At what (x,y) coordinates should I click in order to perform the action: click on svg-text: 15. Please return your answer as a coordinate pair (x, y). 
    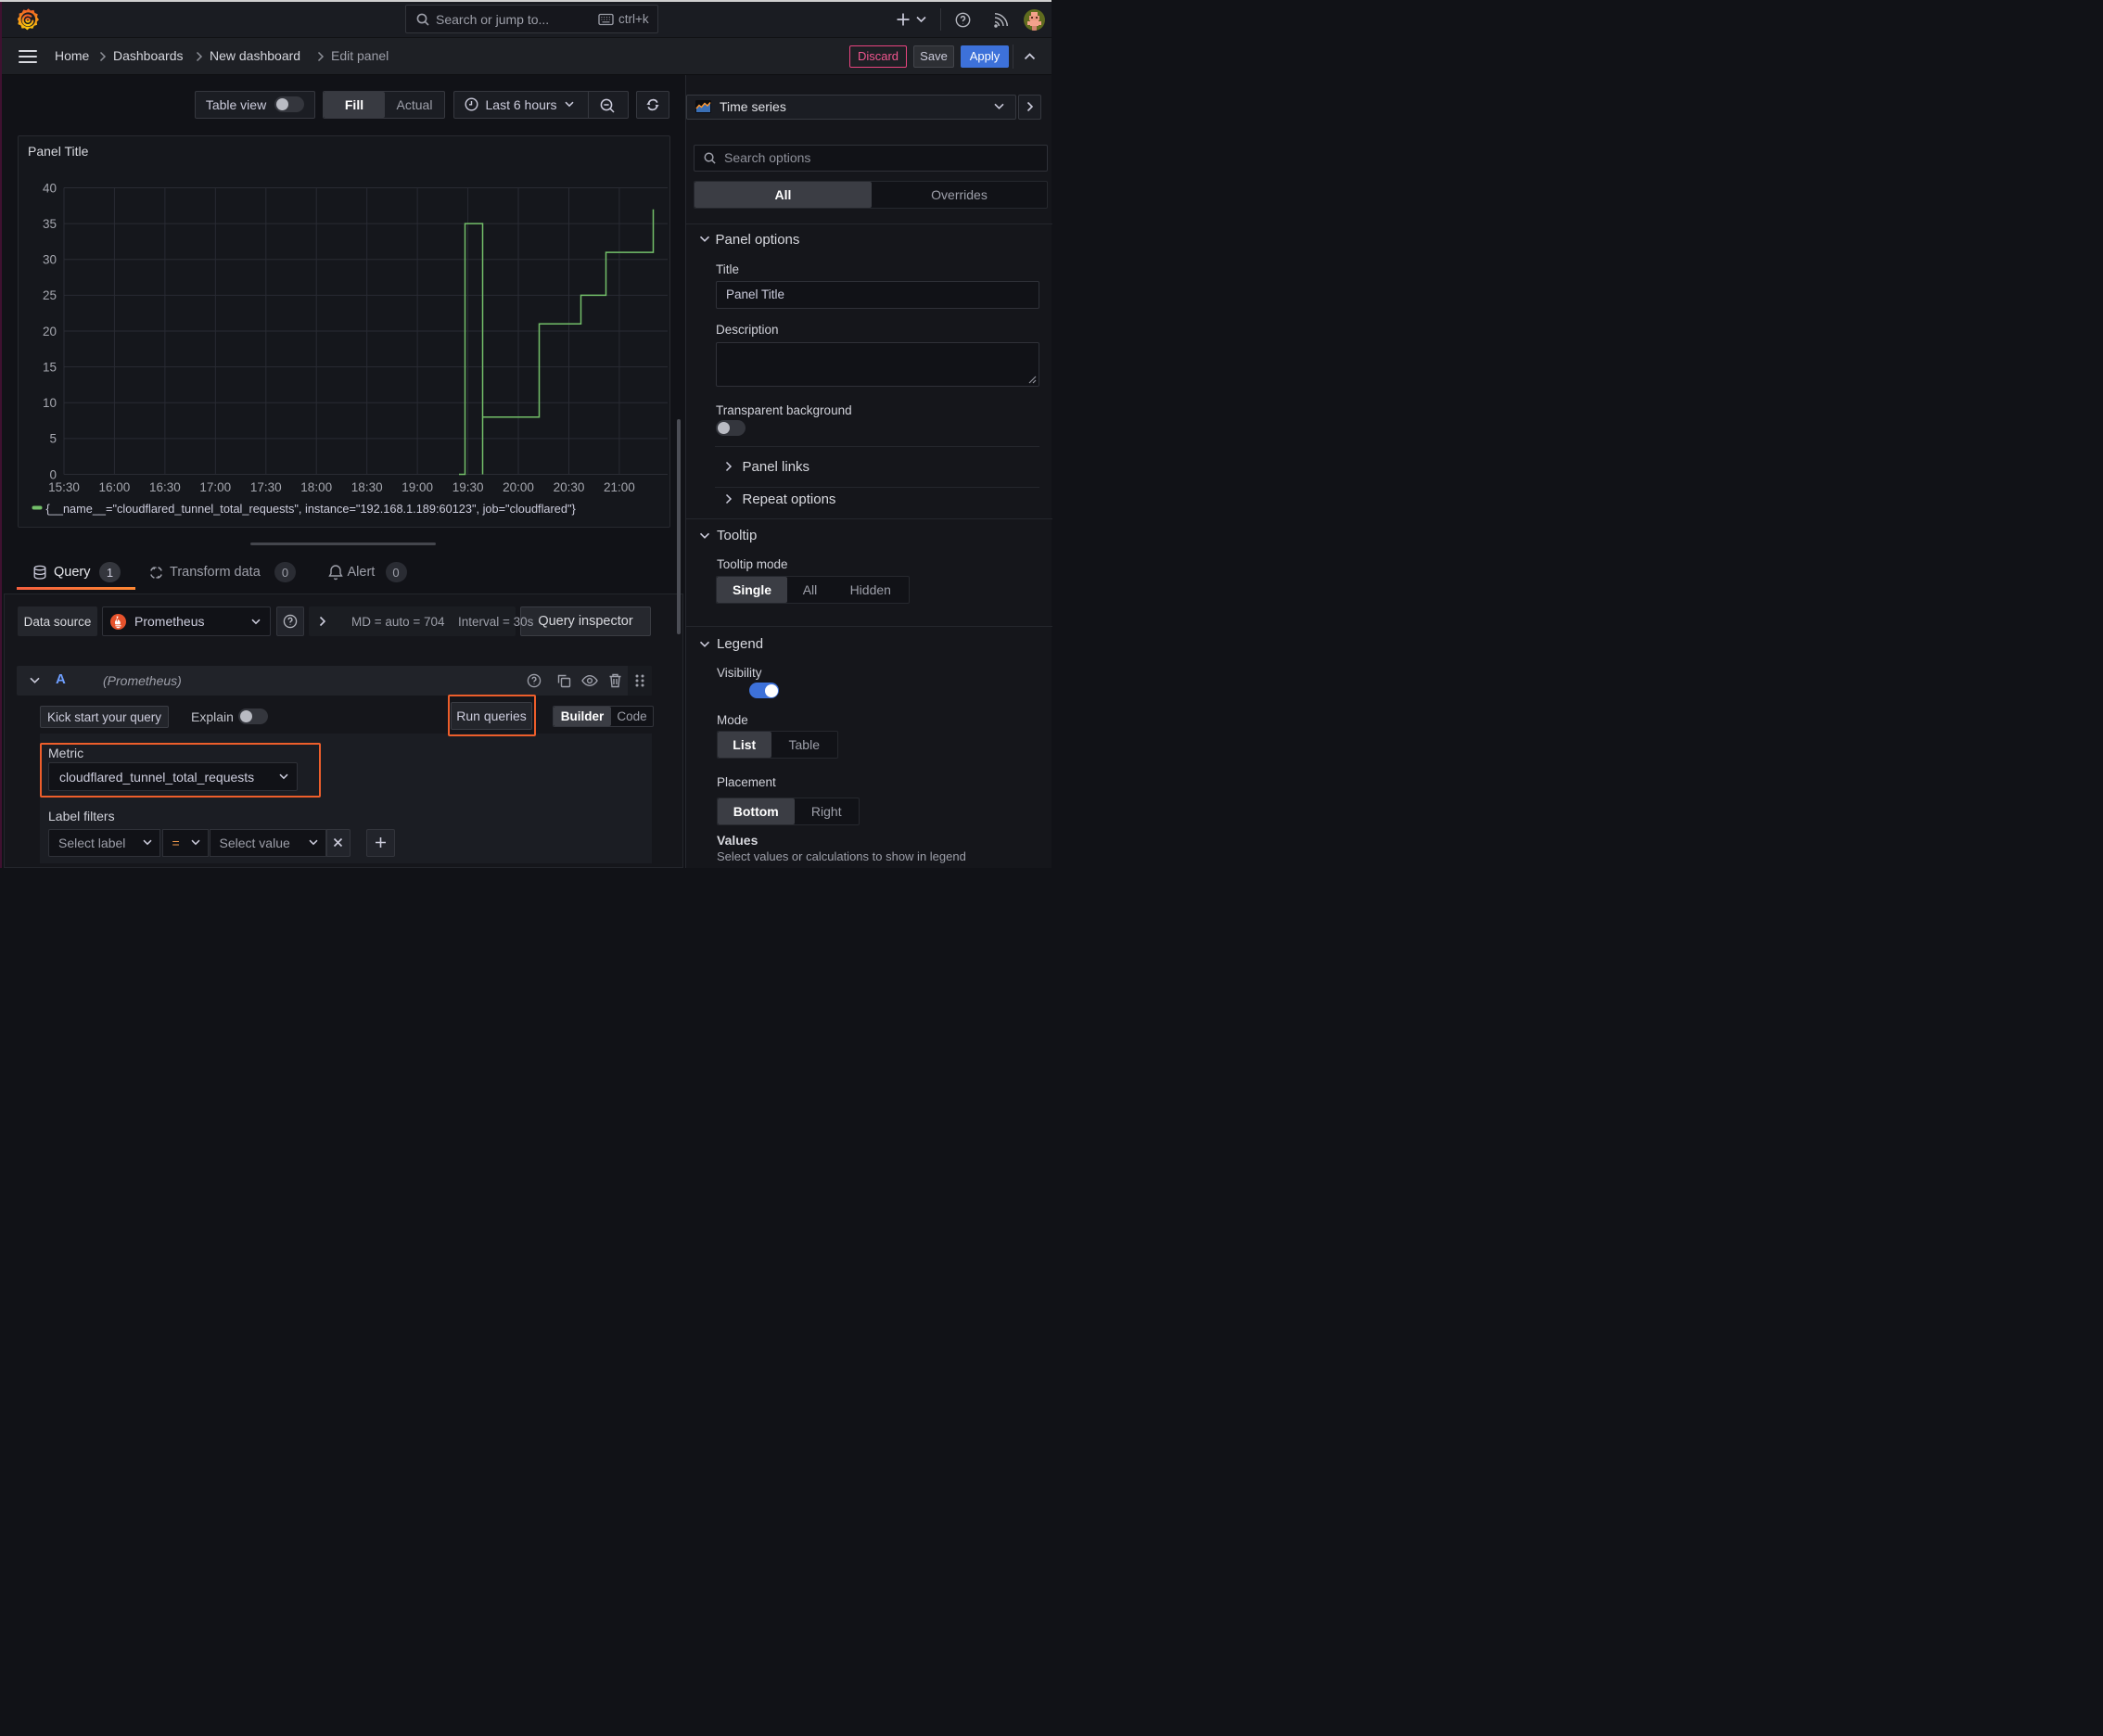
    Looking at the image, I should click on (49, 367).